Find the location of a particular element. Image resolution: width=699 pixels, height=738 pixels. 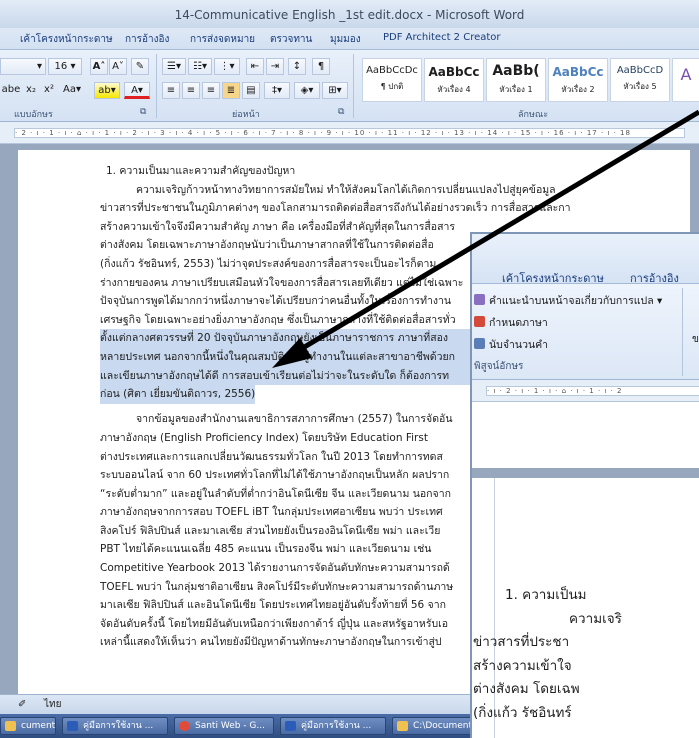

sort-icon: ↕ is located at coordinates (297, 66).